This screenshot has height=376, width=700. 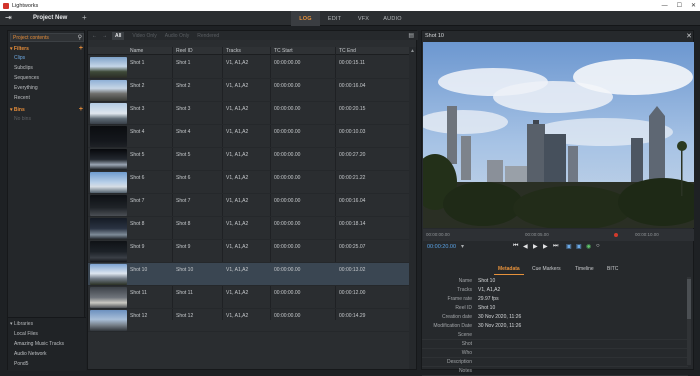 I want to click on filter-item-everything: Everything, so click(x=26, y=88).